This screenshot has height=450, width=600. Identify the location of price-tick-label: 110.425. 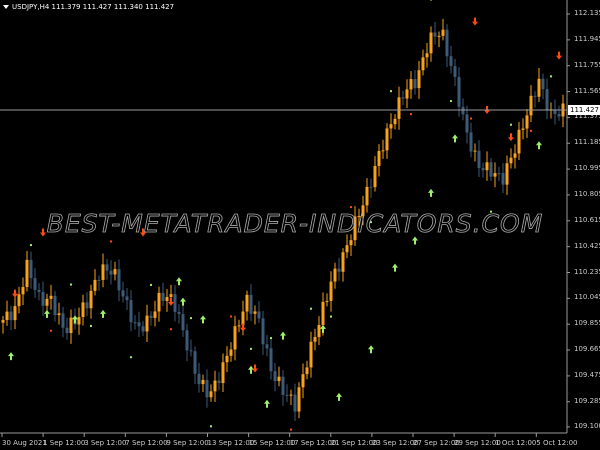
(587, 245).